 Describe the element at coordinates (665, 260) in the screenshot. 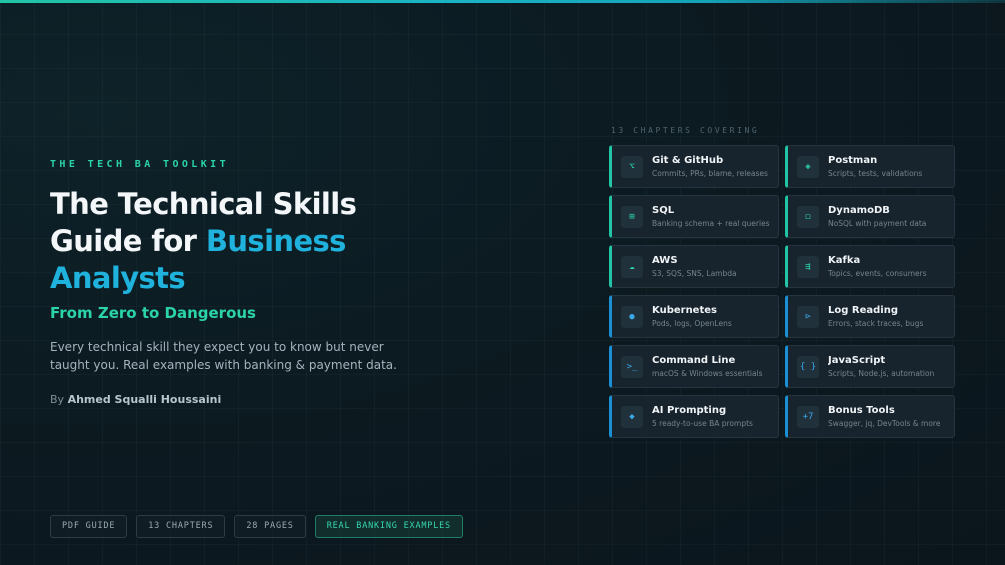

I see `chapter-title: AWS` at that location.